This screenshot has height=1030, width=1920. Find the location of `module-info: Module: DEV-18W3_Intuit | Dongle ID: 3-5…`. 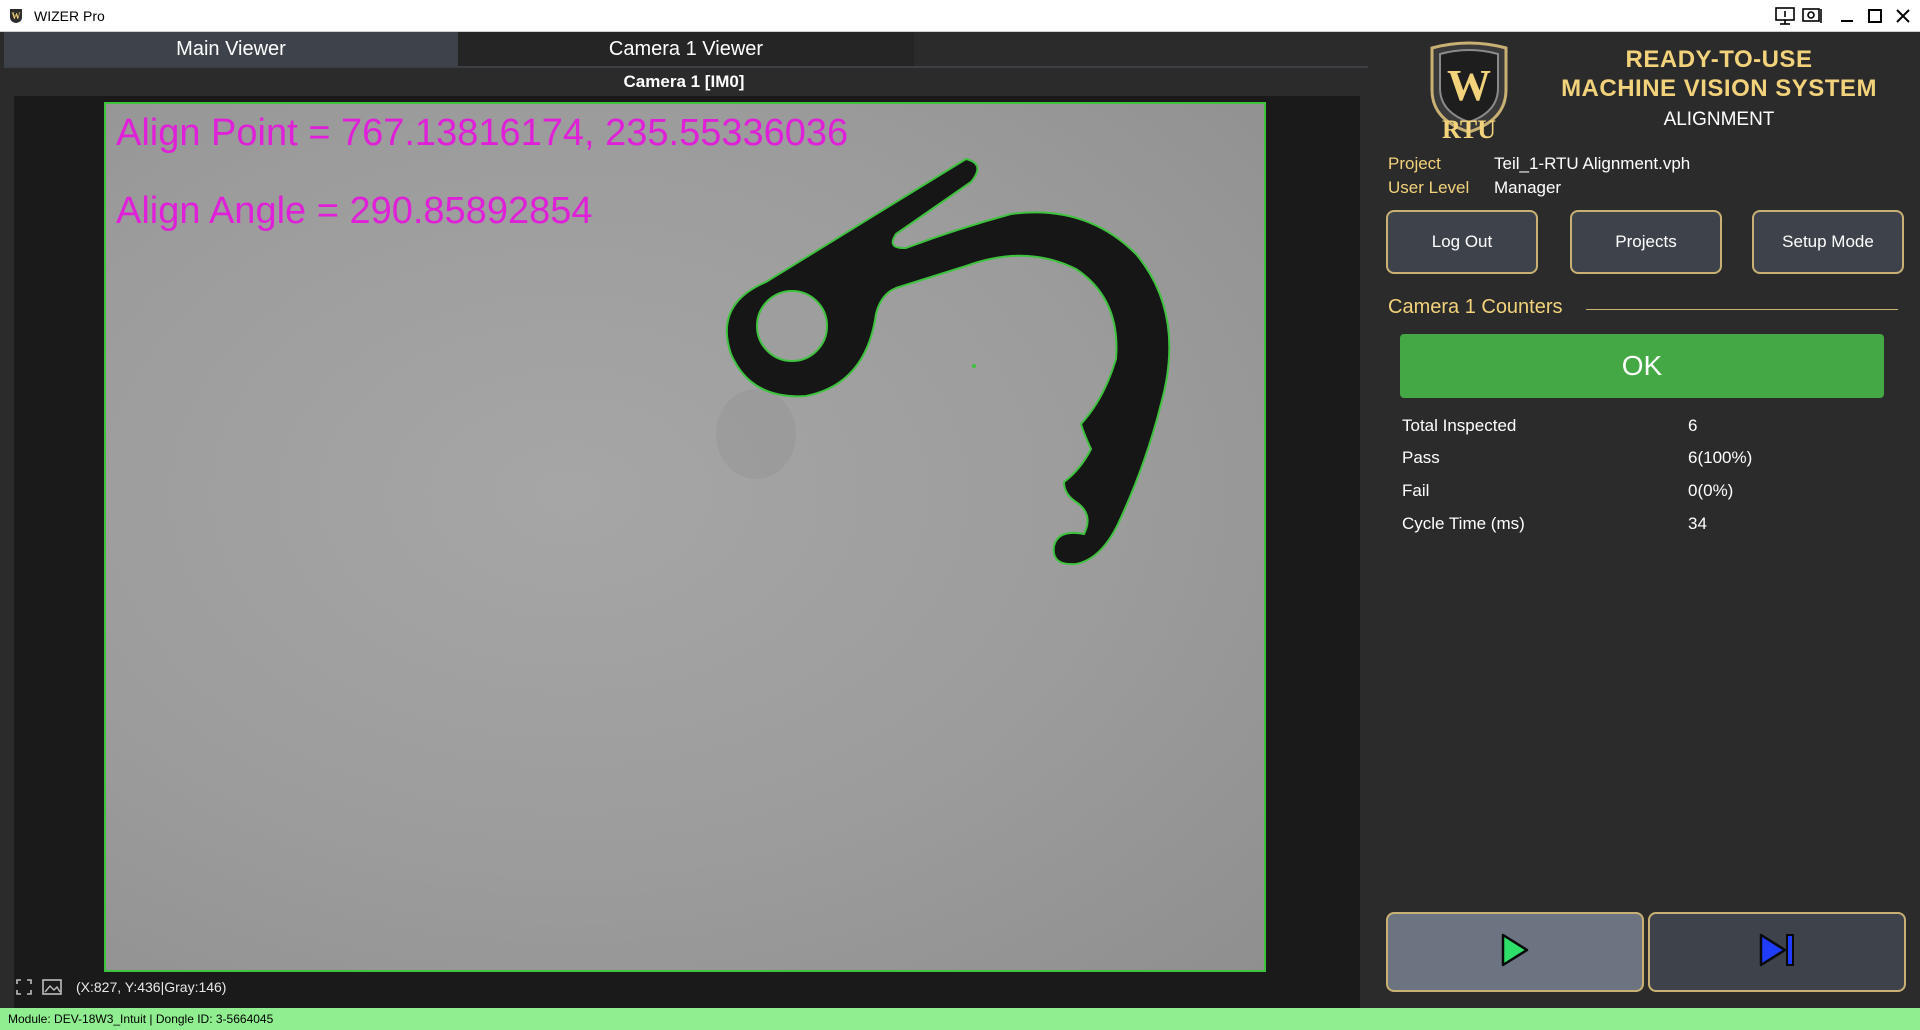

module-info: Module: DEV-18W3_Intuit | Dongle ID: 3-5… is located at coordinates (141, 1019).